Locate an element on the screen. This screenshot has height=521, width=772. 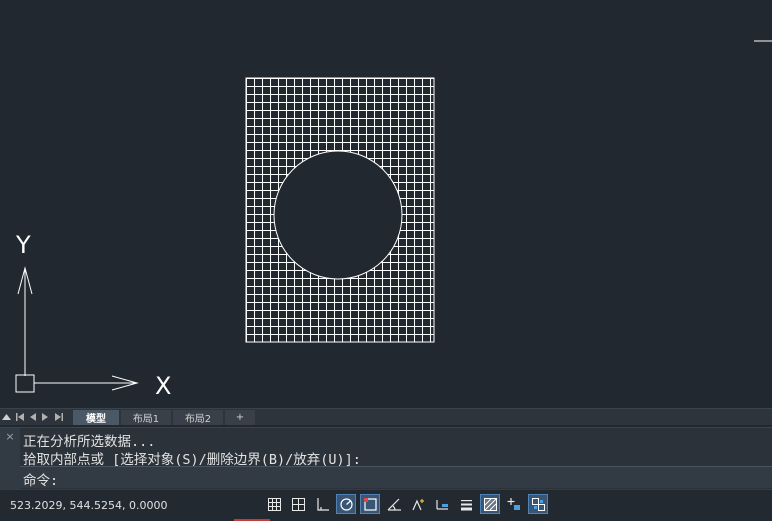
tab-layout1: 布局1 is located at coordinates (146, 417).